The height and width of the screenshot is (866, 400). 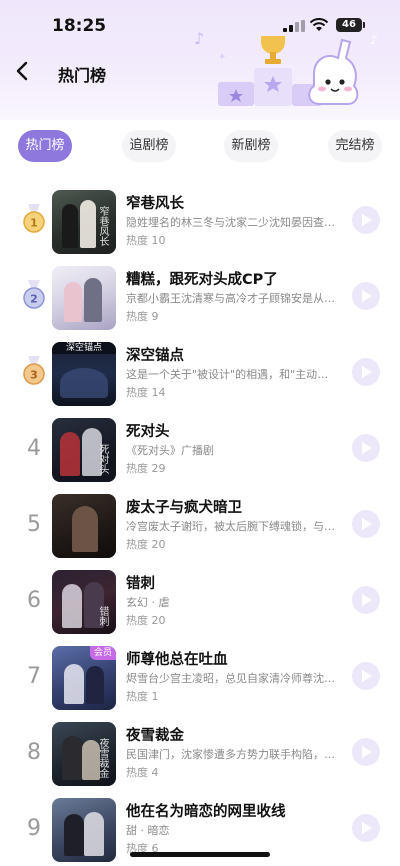 What do you see at coordinates (84, 754) in the screenshot?
I see `cover-image: 夜雪裁金` at bounding box center [84, 754].